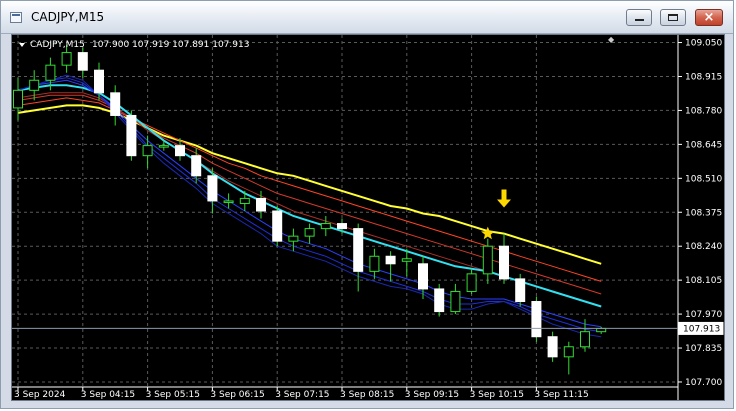  What do you see at coordinates (237, 395) in the screenshot?
I see `x-tick-label: 3 Sep 06:15` at bounding box center [237, 395].